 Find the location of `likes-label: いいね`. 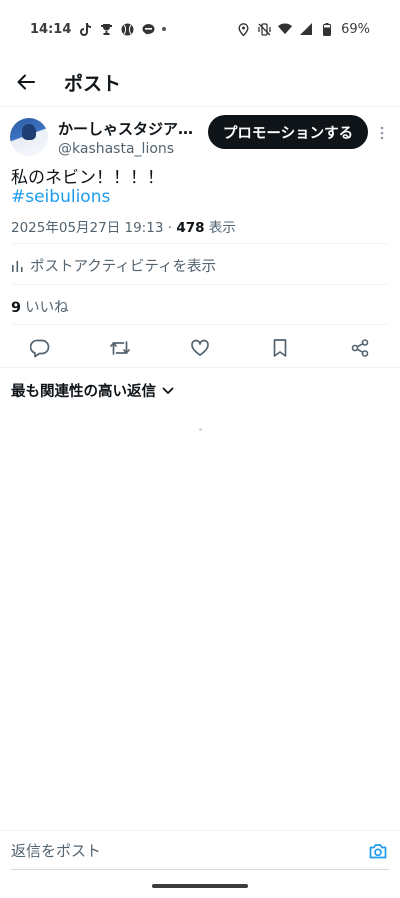

likes-label: いいね is located at coordinates (47, 308).